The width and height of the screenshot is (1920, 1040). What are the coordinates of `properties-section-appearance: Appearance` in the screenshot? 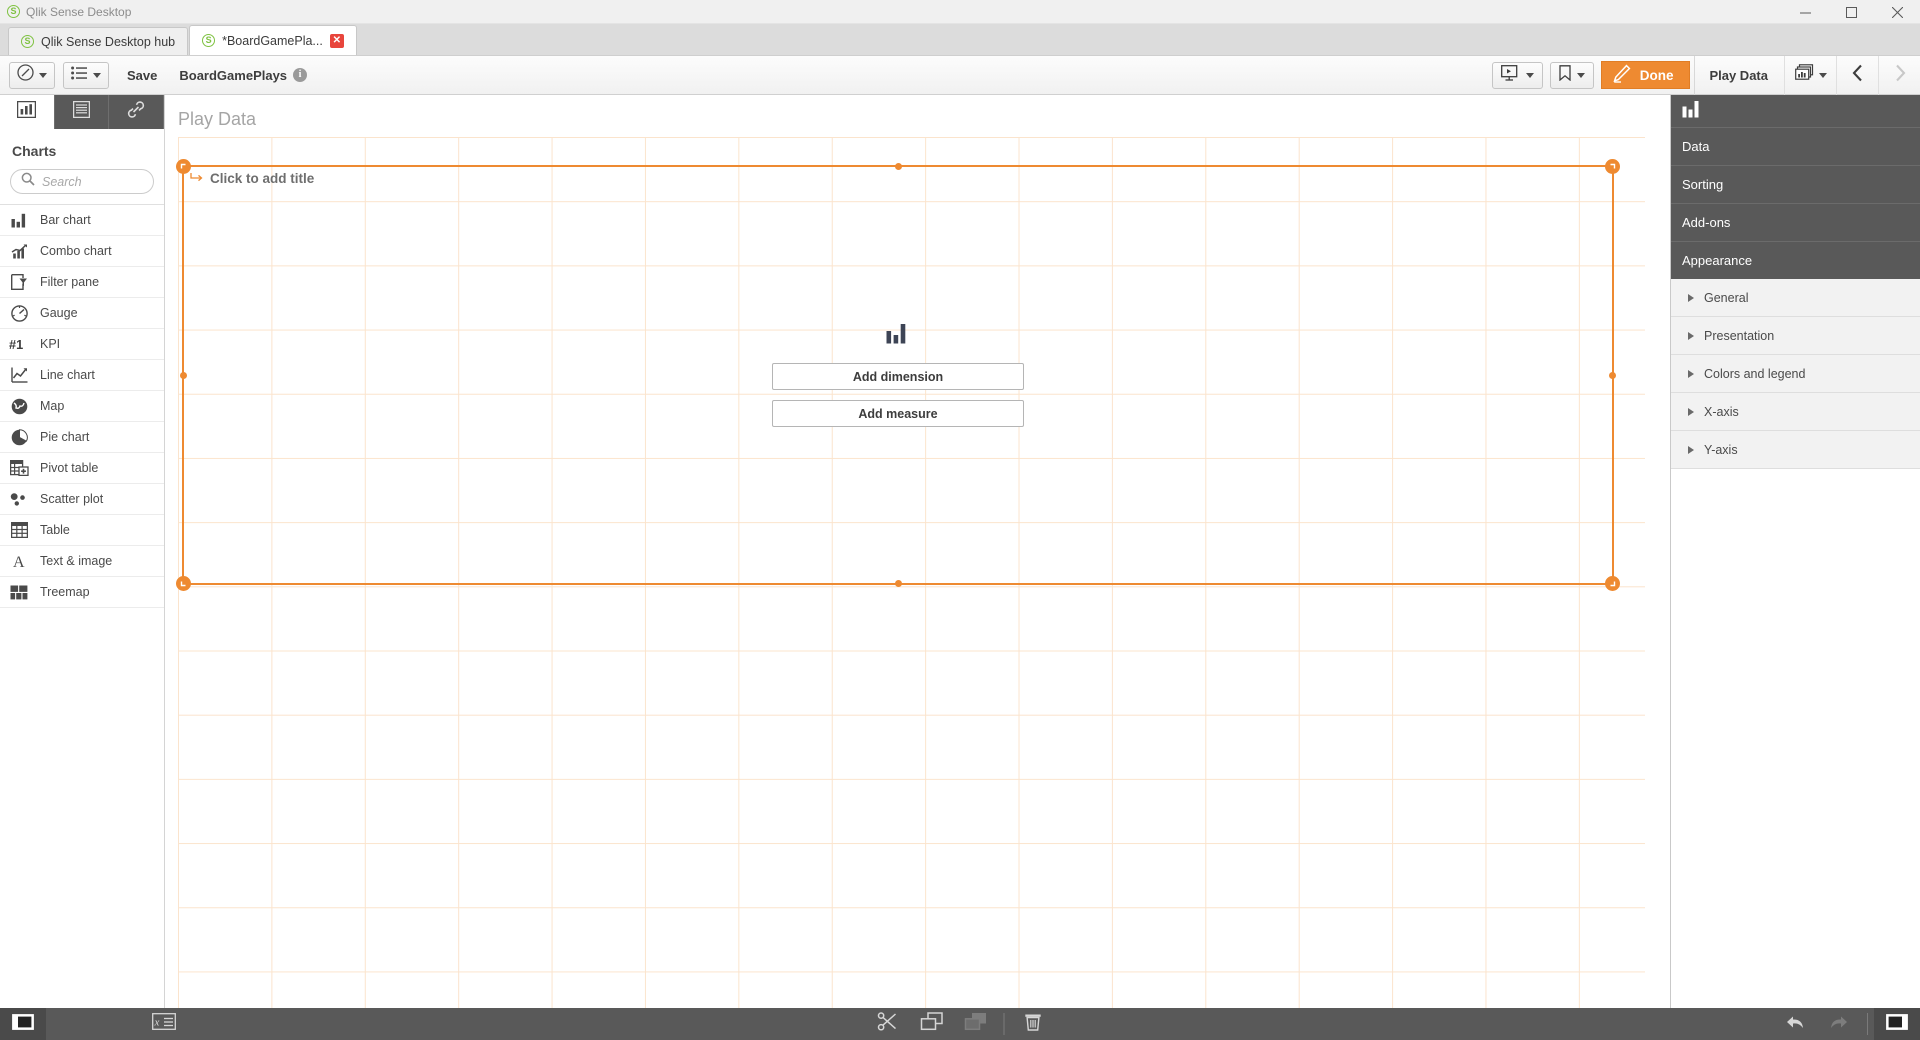 It's located at (1795, 260).